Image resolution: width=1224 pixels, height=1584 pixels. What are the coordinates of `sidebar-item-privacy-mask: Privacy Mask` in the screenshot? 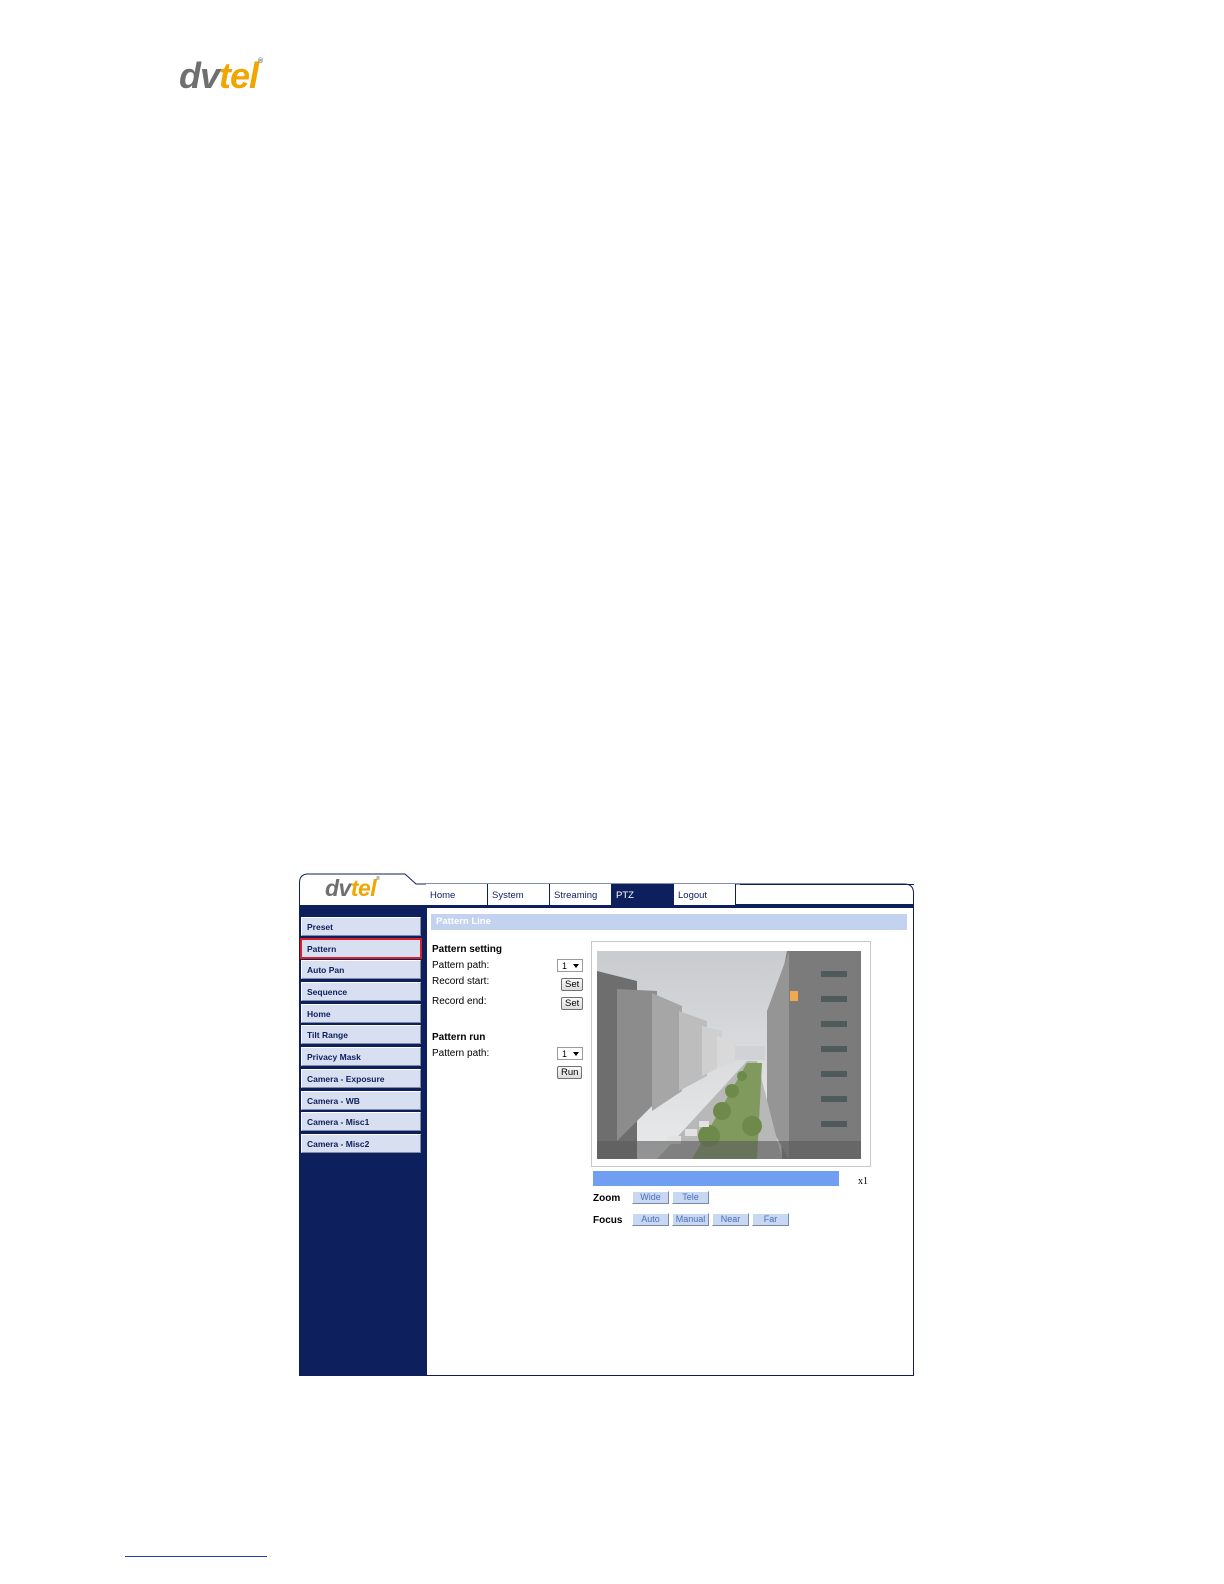 It's located at (361, 1057).